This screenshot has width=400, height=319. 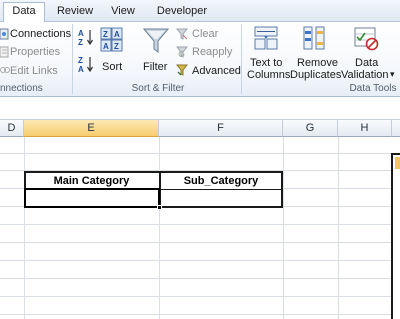 I want to click on data-tools-group-label: Data Tools, so click(x=373, y=88).